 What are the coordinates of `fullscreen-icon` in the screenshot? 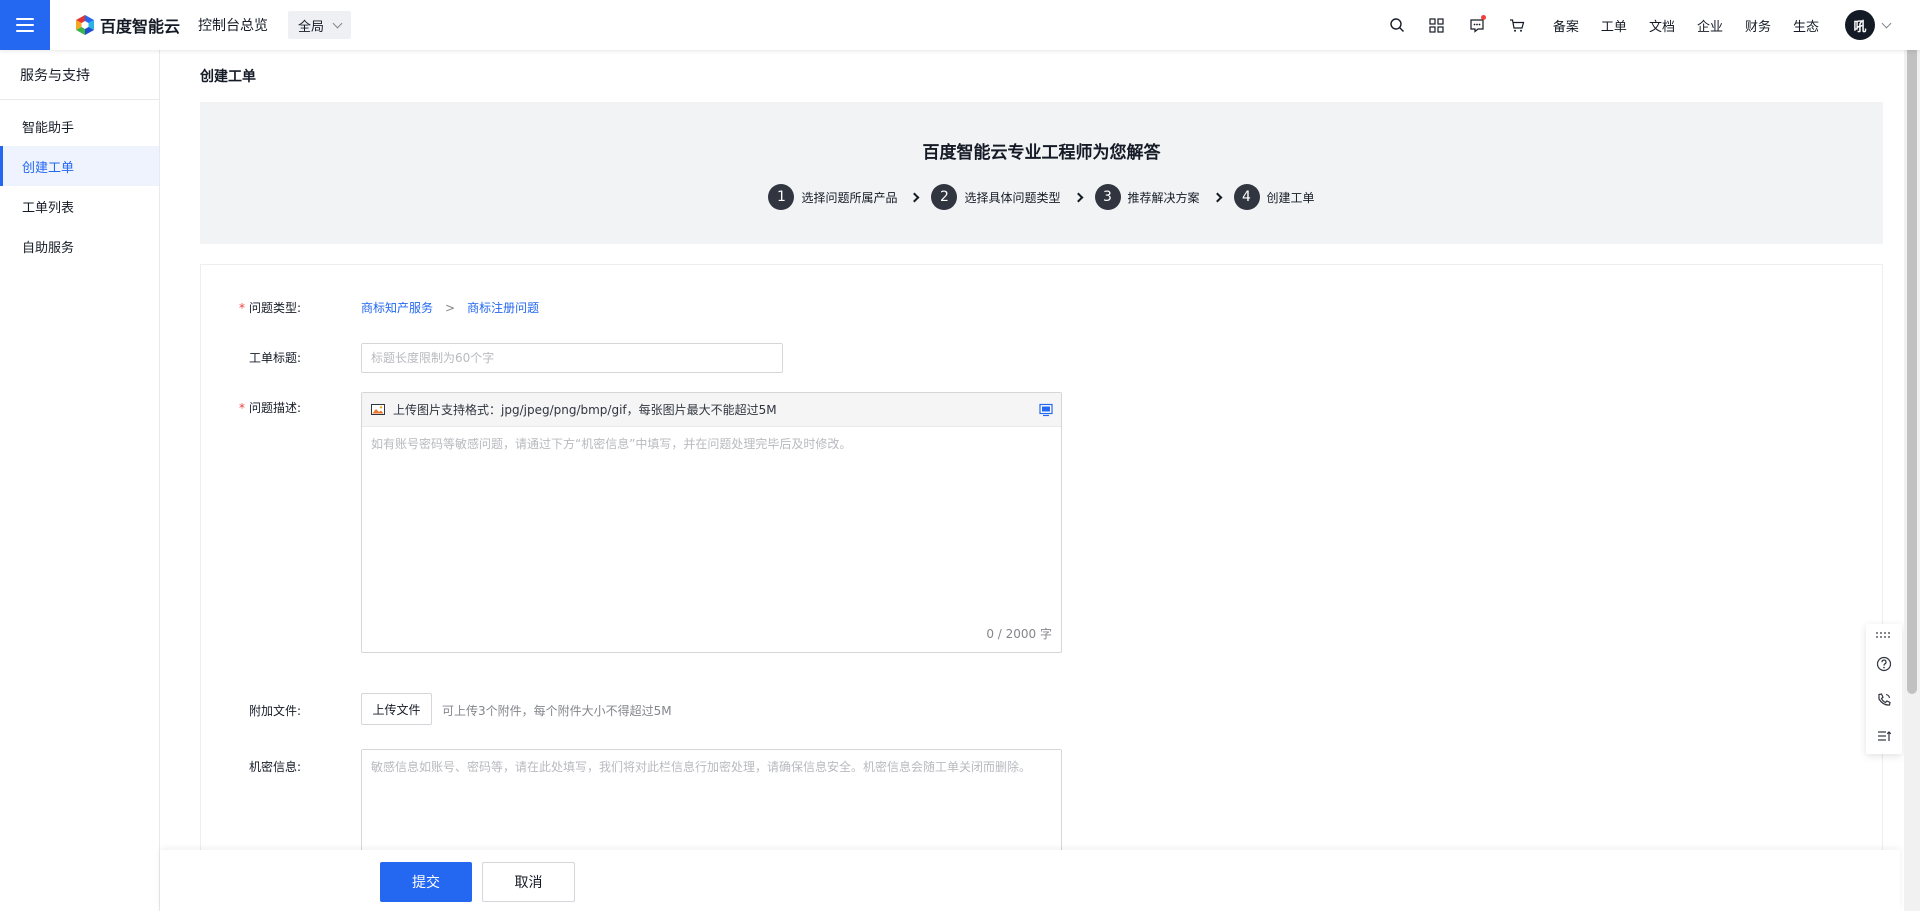 It's located at (1046, 410).